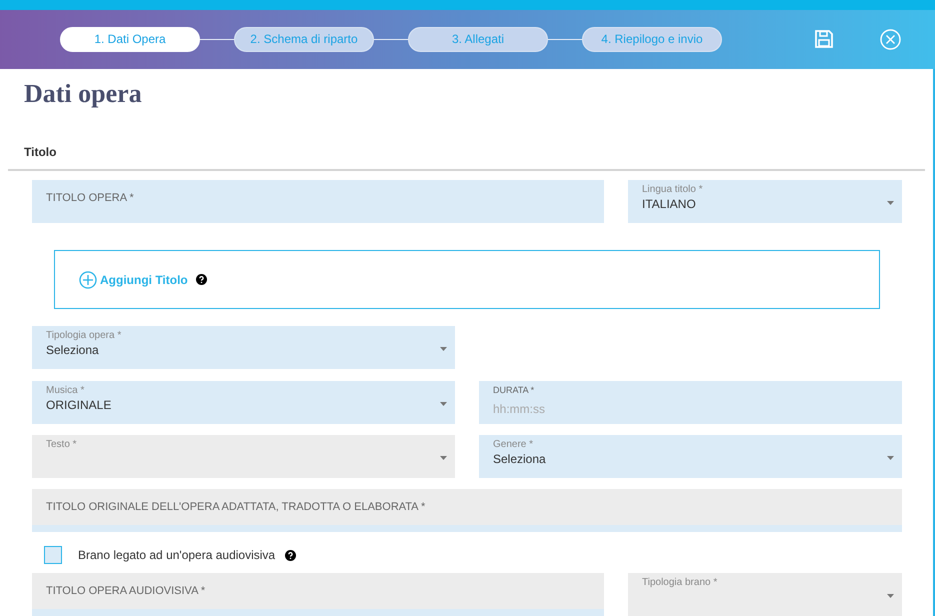 The width and height of the screenshot is (935, 616). I want to click on field-value: ITALIANO, so click(669, 204).